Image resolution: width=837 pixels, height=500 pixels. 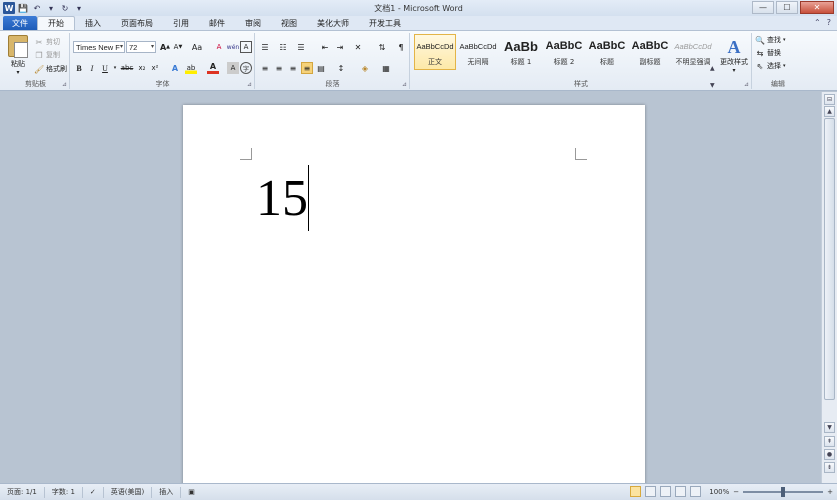 I want to click on full-screen-reading-view-icon, so click(x=651, y=491).